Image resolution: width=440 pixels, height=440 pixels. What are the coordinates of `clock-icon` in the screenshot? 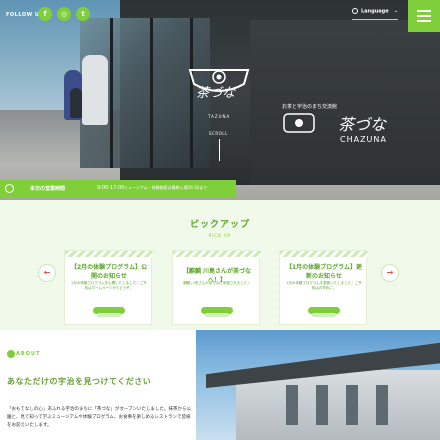 It's located at (9, 188).